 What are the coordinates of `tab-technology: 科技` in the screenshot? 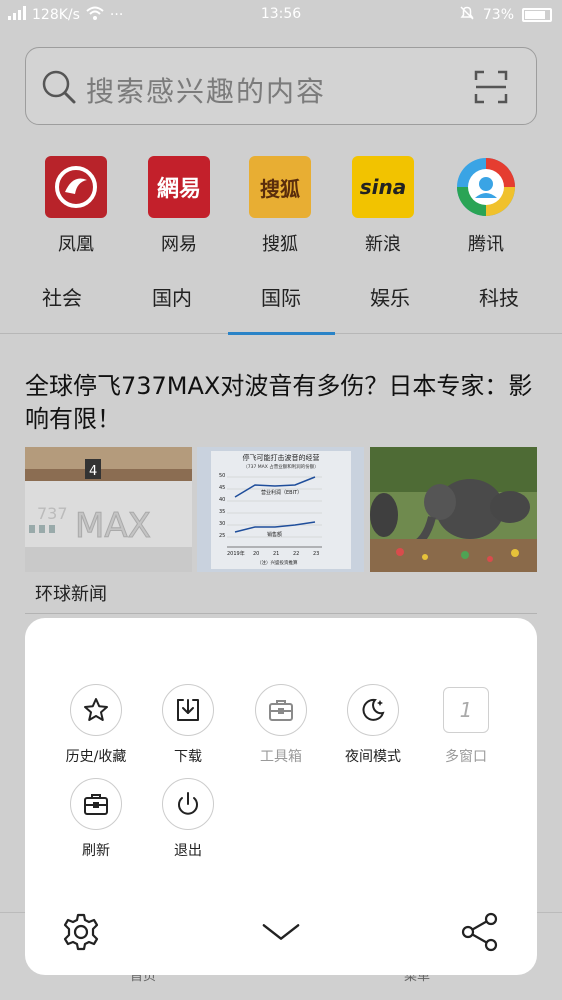 It's located at (499, 296).